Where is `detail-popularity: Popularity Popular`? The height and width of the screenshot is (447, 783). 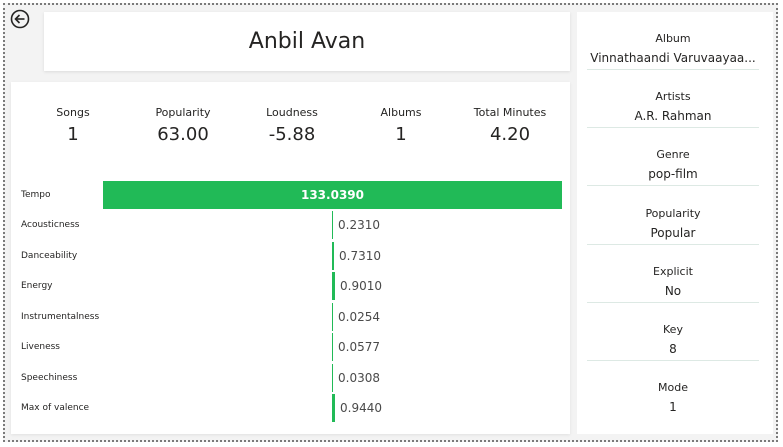 detail-popularity: Popularity Popular is located at coordinates (673, 216).